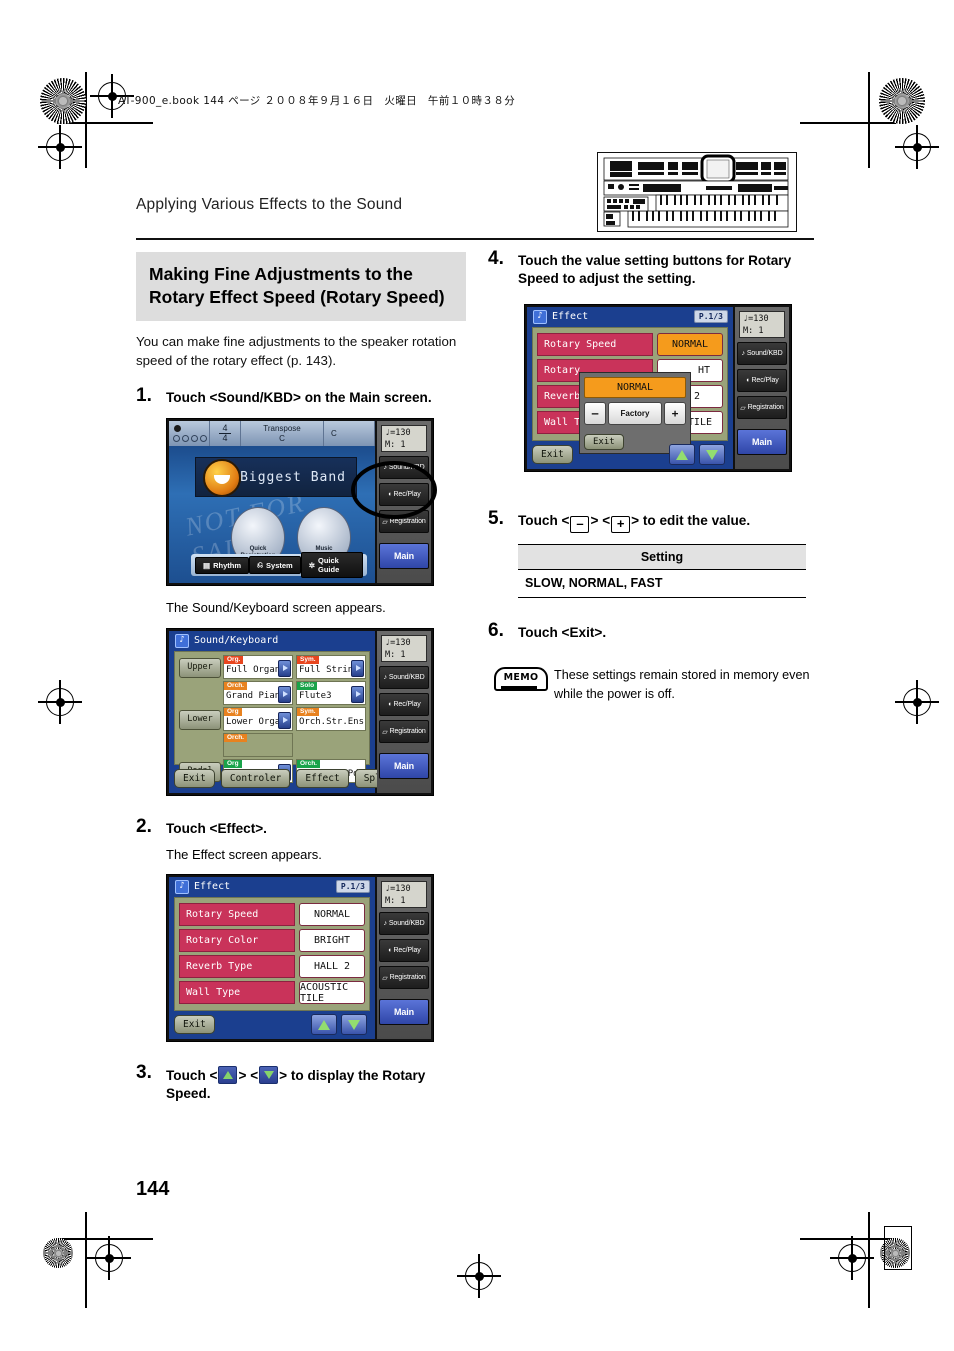 This screenshot has width=954, height=1351. I want to click on factory-button: Factory, so click(635, 414).